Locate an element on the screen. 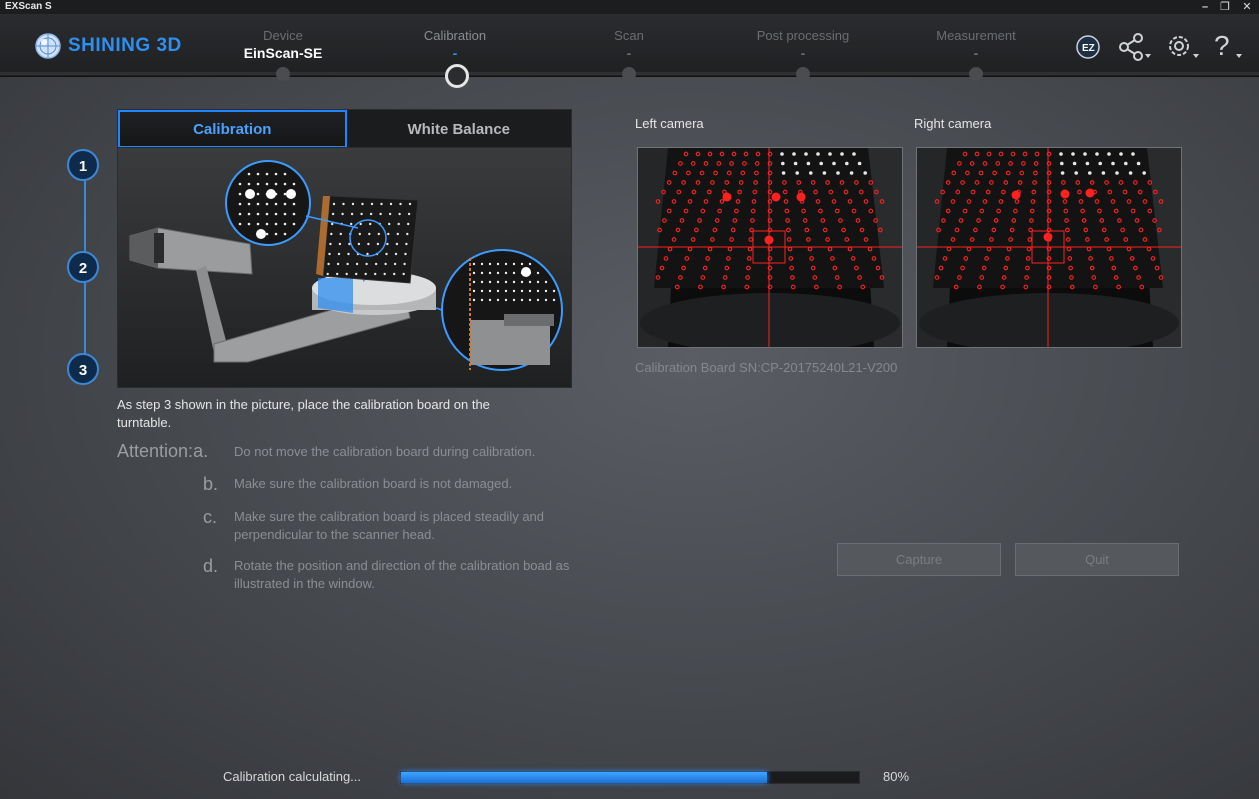 The height and width of the screenshot is (799, 1259). tab-calibration: Calibration is located at coordinates (232, 129).